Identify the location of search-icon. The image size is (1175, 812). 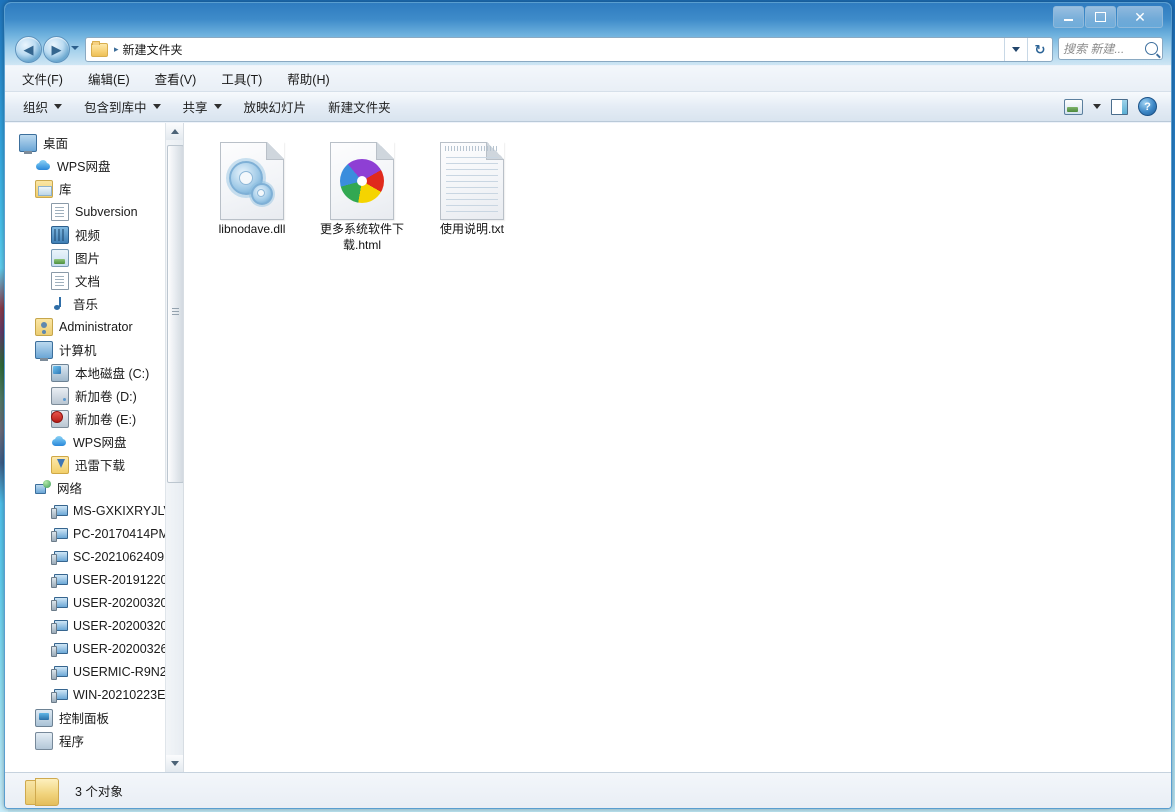
(1151, 48).